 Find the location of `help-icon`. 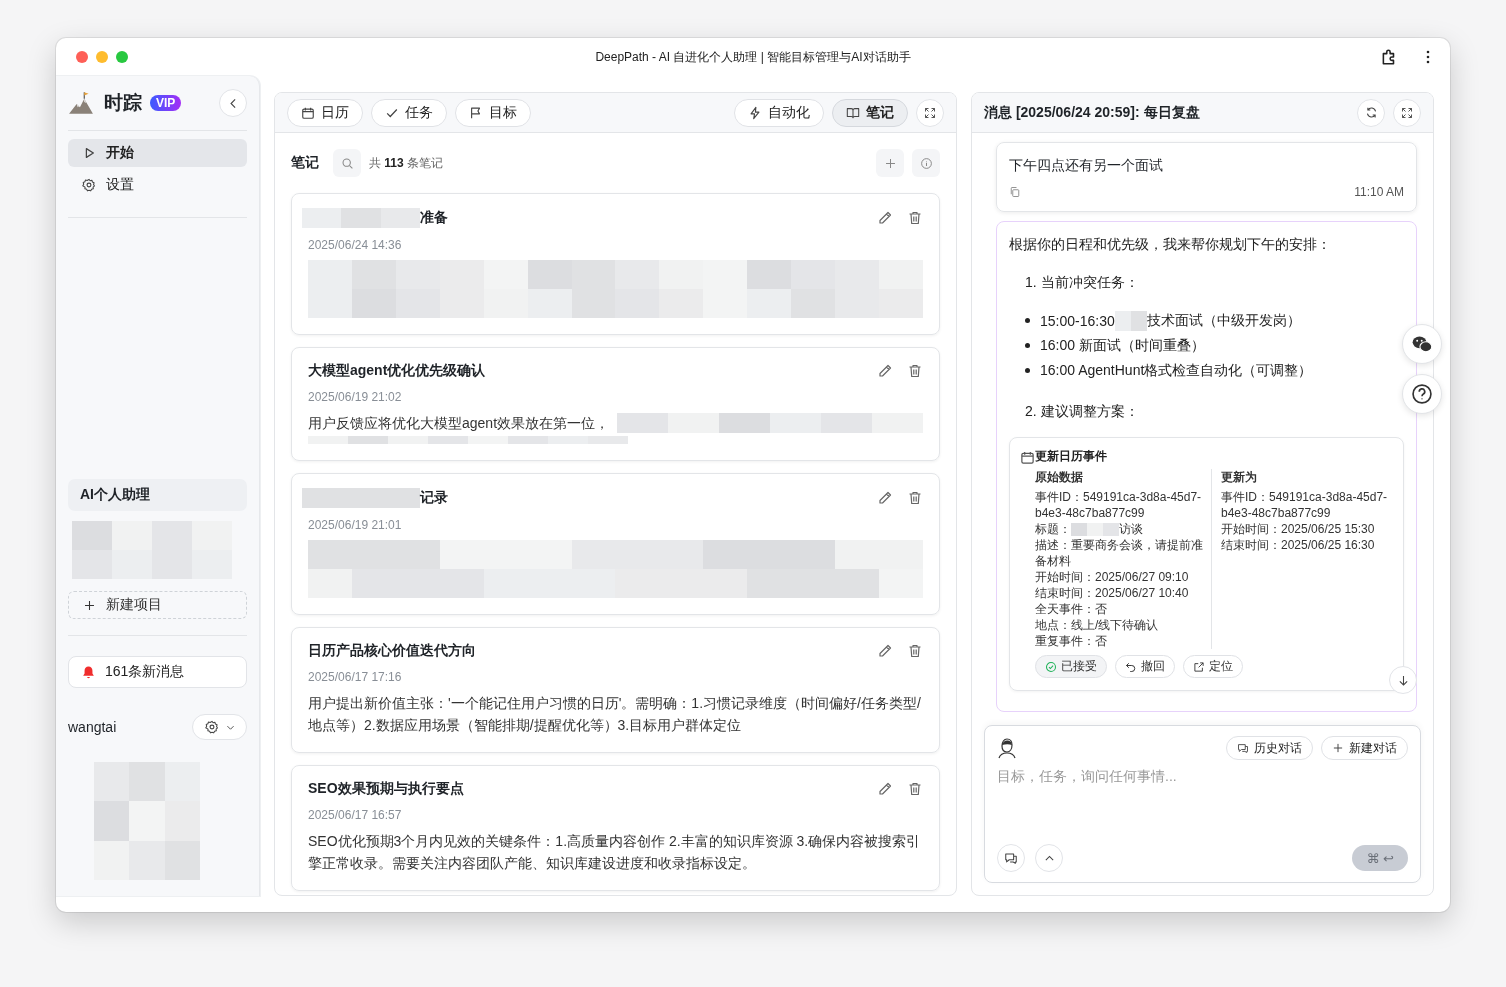

help-icon is located at coordinates (1422, 394).